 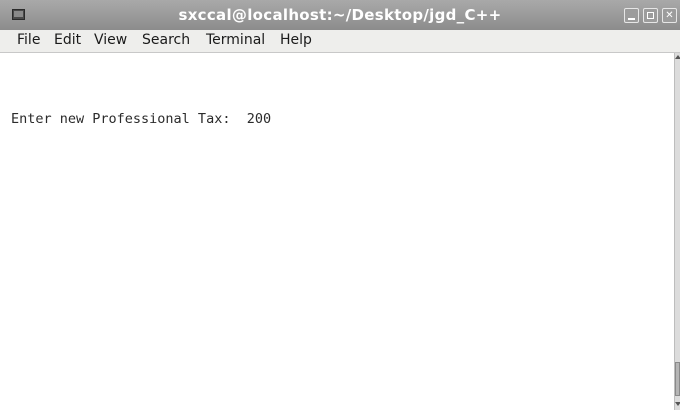 What do you see at coordinates (650, 15) in the screenshot?
I see `maximize-icon` at bounding box center [650, 15].